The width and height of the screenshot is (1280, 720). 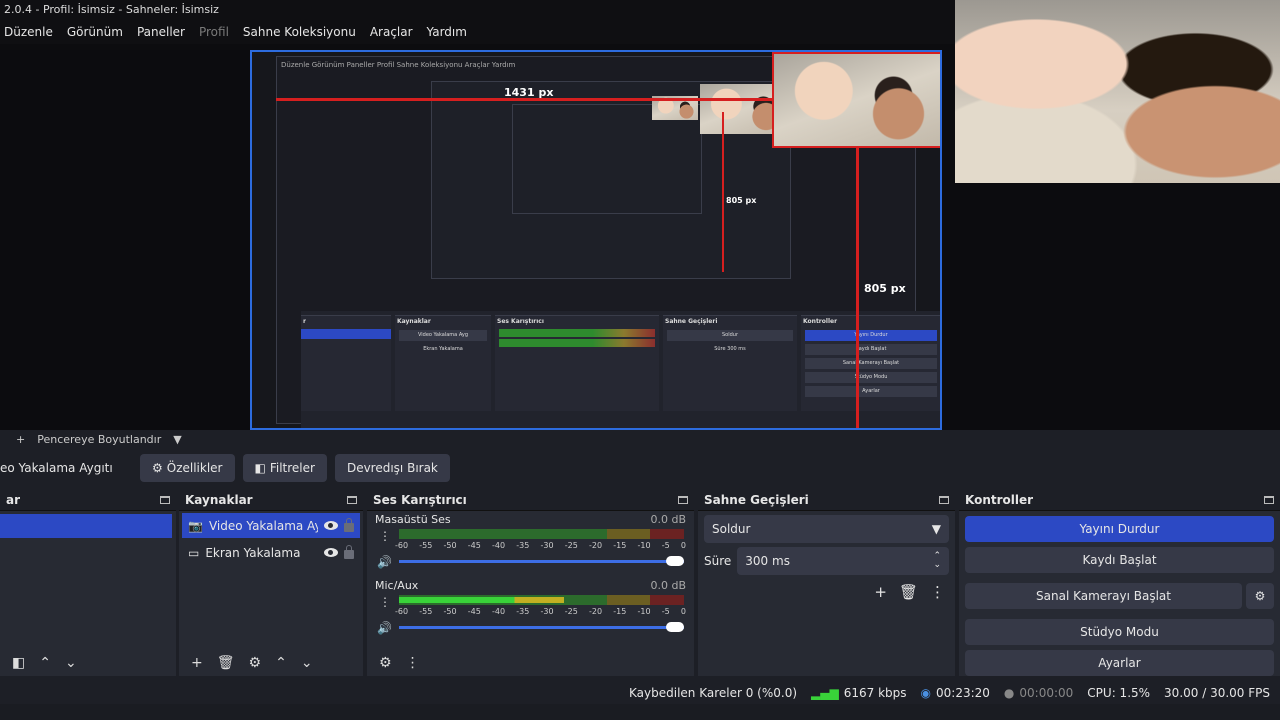 I want to click on studio-mode-button: Stüdyo Modu, so click(x=1119, y=632).